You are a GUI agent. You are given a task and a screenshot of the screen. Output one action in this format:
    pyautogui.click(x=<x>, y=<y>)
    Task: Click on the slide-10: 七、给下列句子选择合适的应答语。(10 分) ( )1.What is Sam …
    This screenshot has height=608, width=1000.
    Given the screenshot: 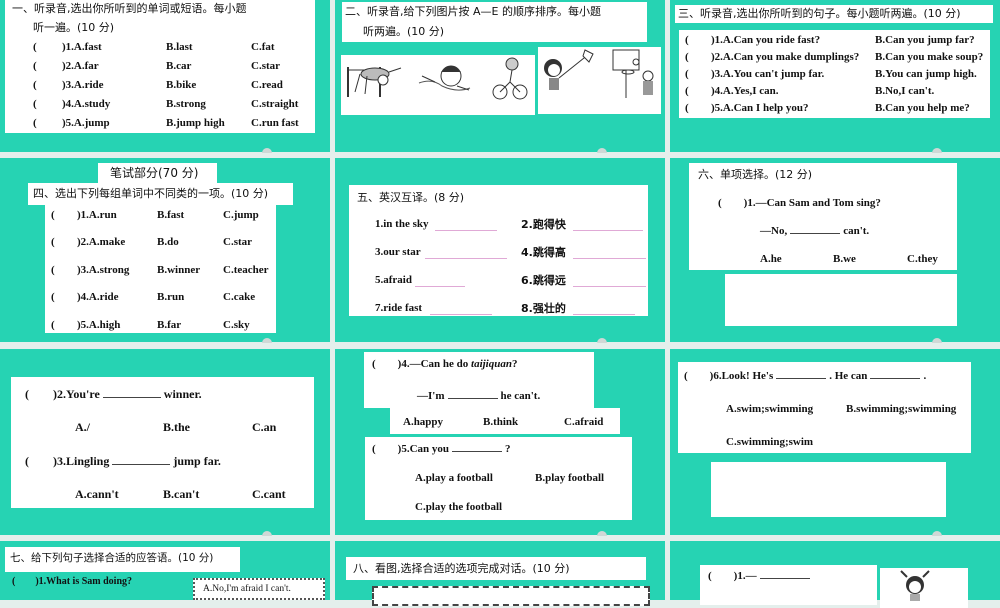 What is the action you would take?
    pyautogui.click(x=165, y=570)
    